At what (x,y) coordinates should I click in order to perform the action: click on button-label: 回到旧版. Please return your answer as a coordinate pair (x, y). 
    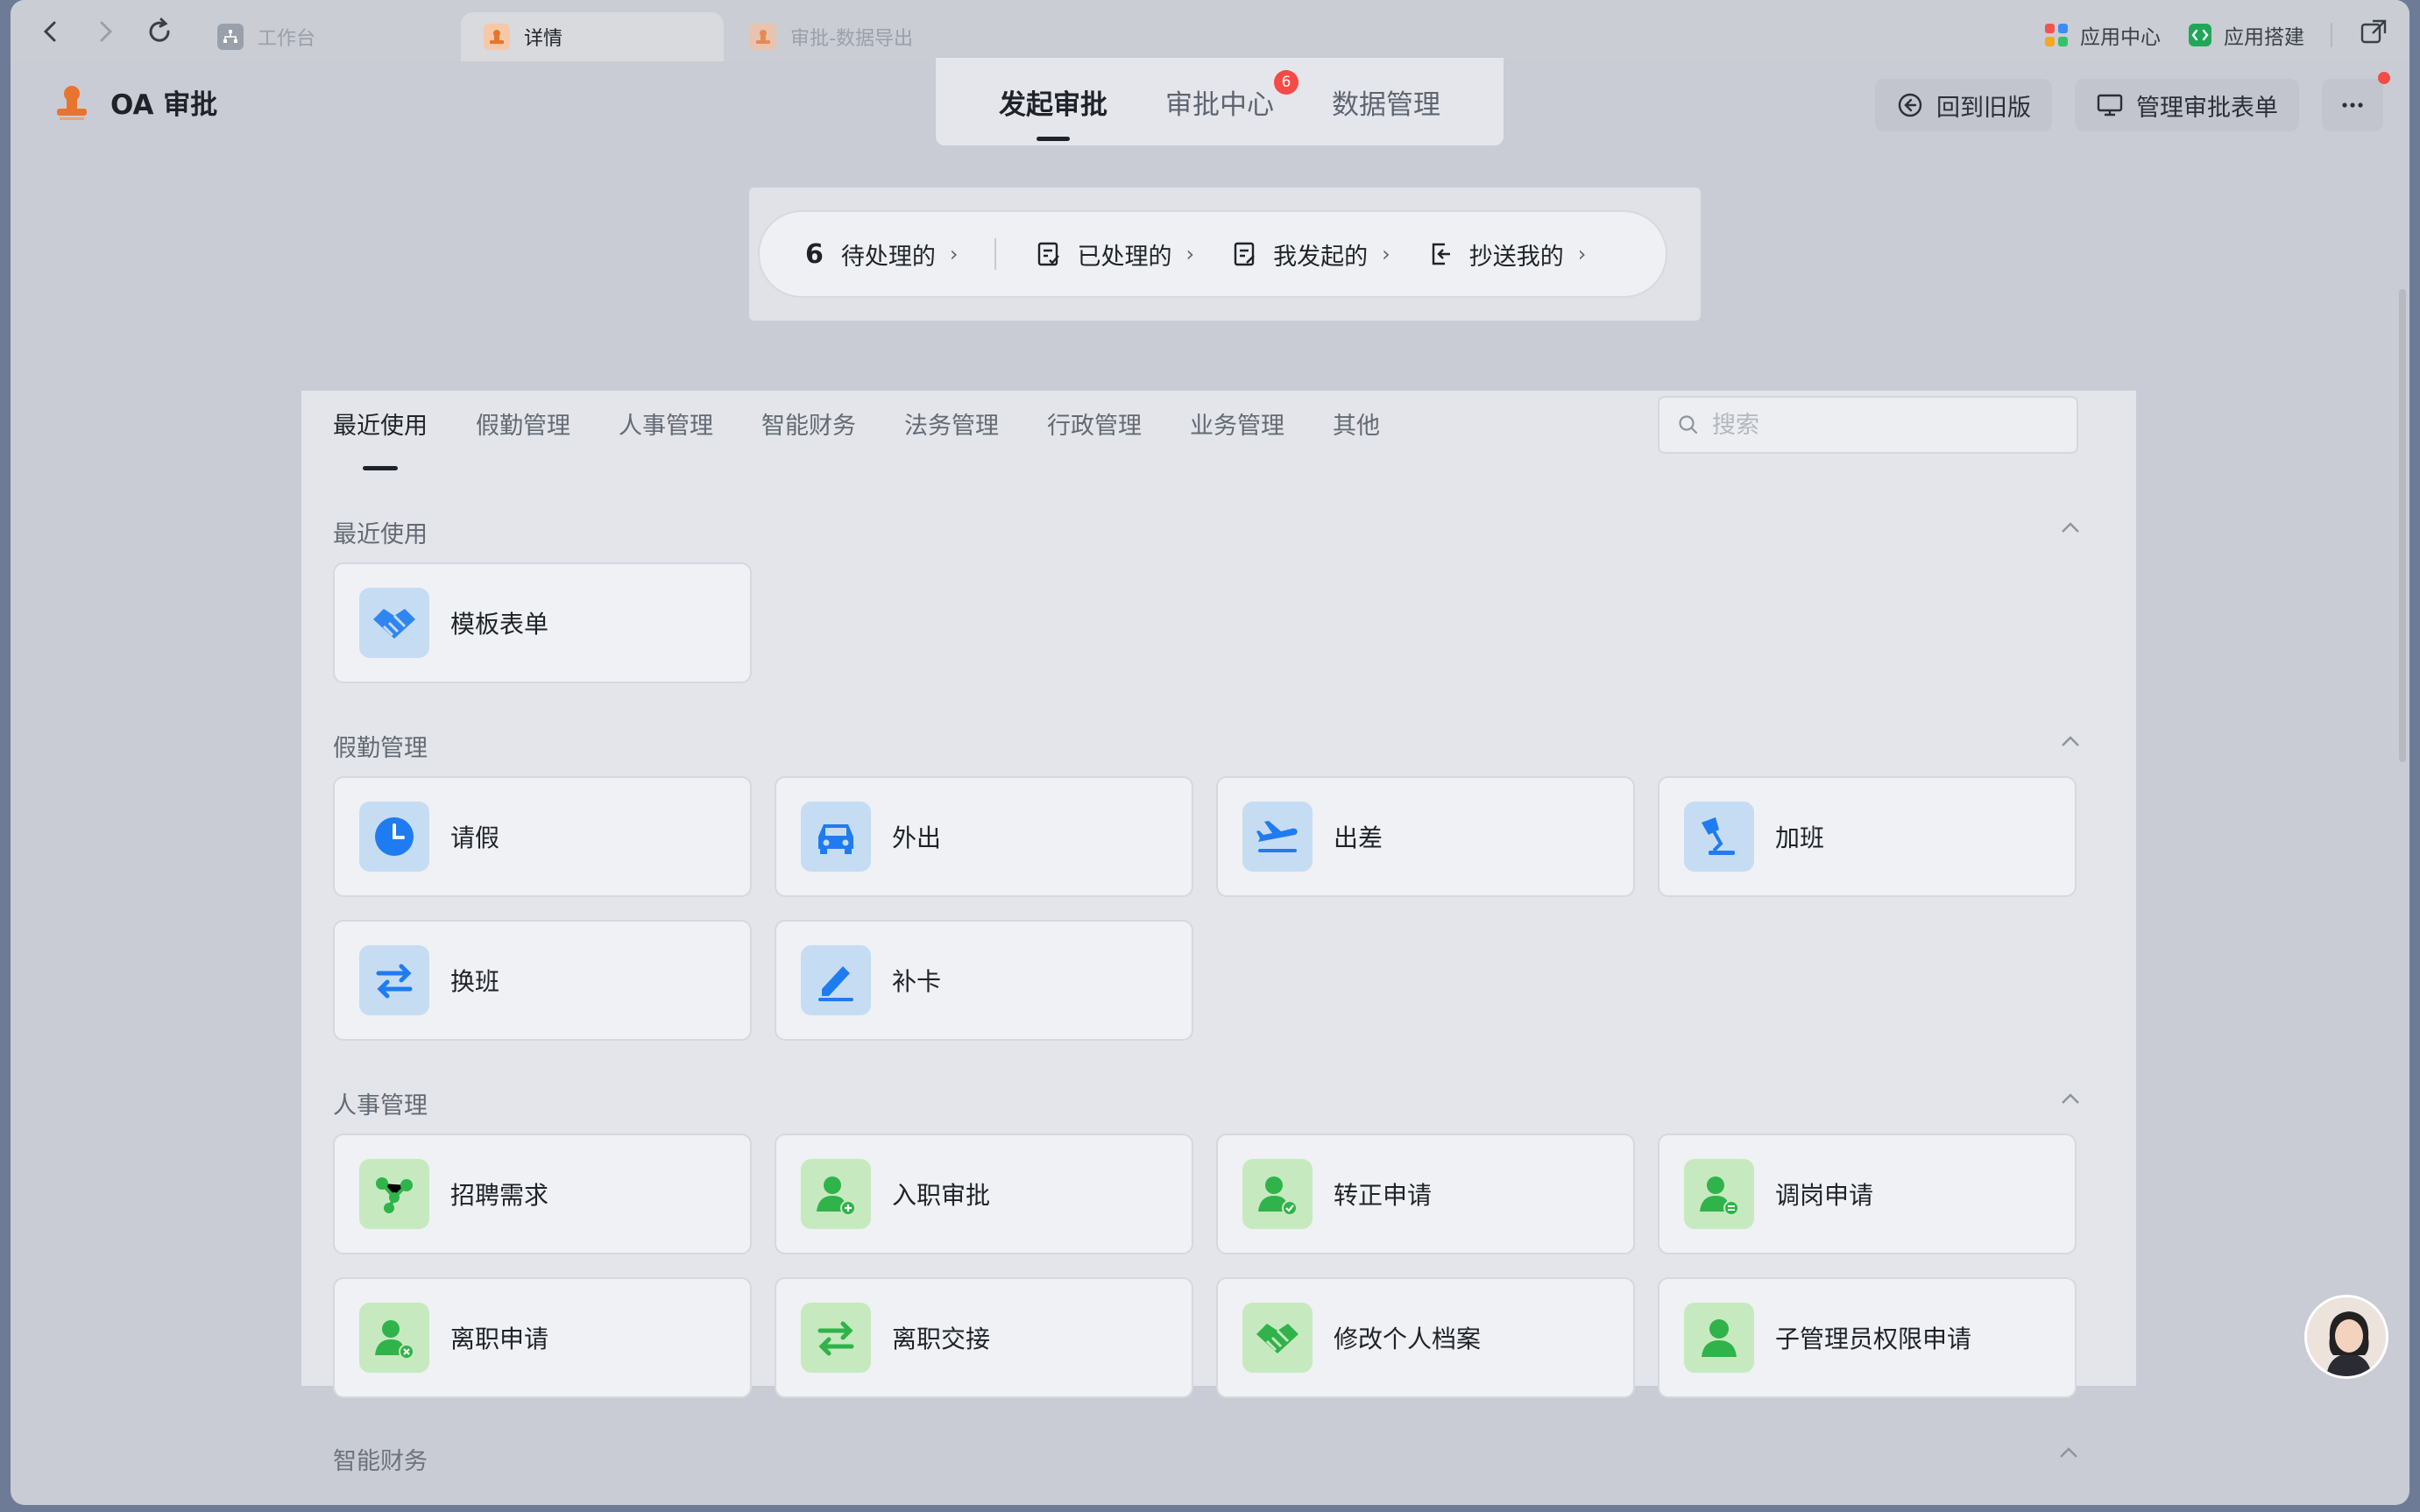
    Looking at the image, I should click on (1984, 108).